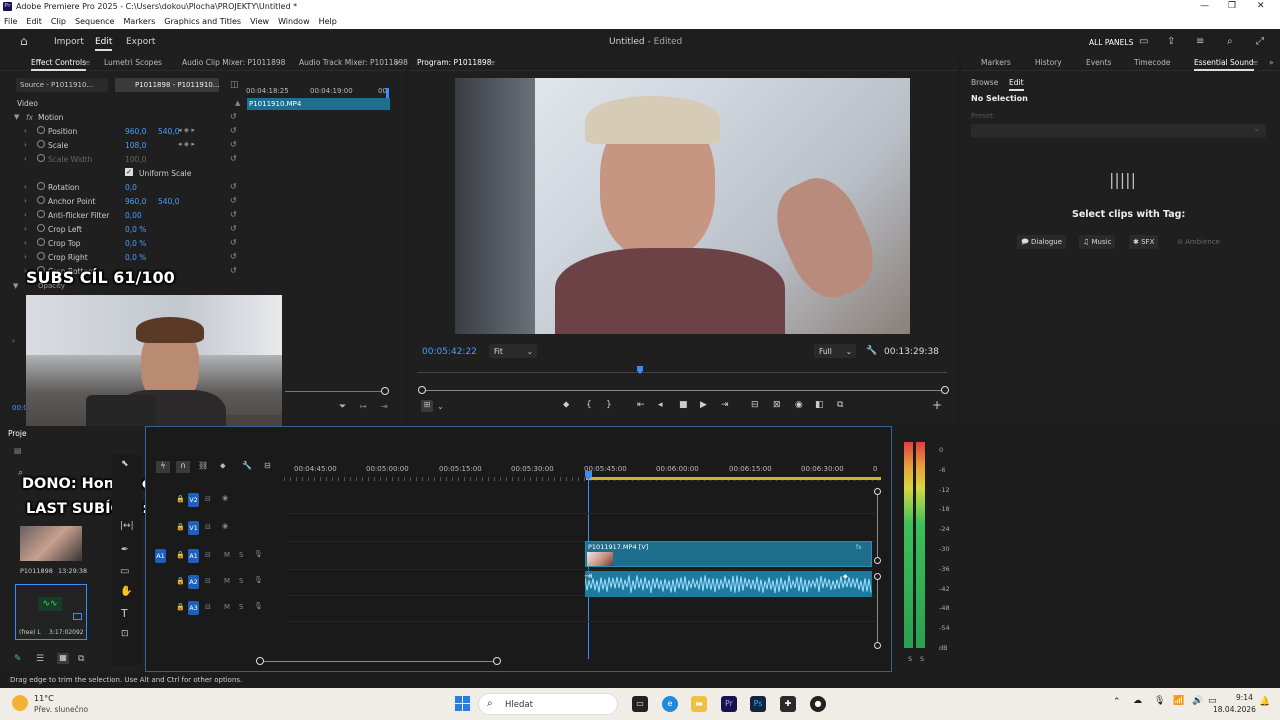 This screenshot has width=1280, height=720. Describe the element at coordinates (1137, 701) in the screenshot. I see `tray-network-status-icon: ☁` at that location.